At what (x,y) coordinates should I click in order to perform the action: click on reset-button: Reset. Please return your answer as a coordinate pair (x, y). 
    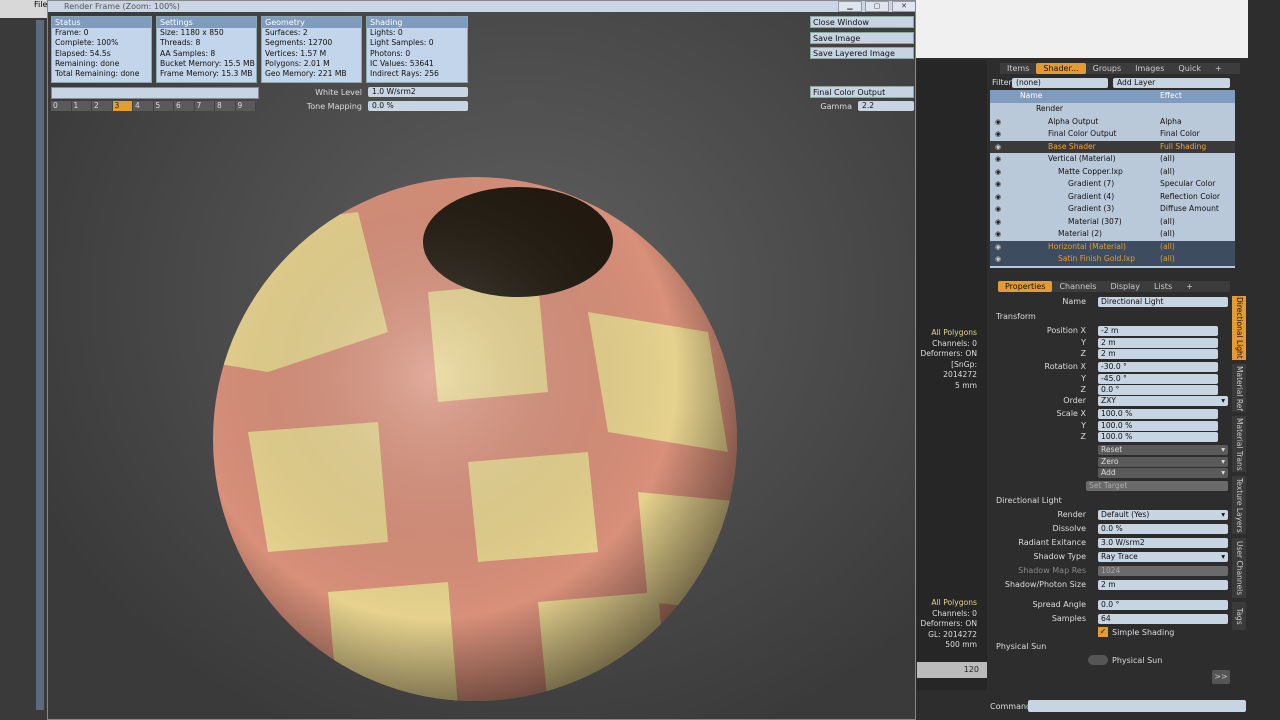
    Looking at the image, I should click on (1163, 450).